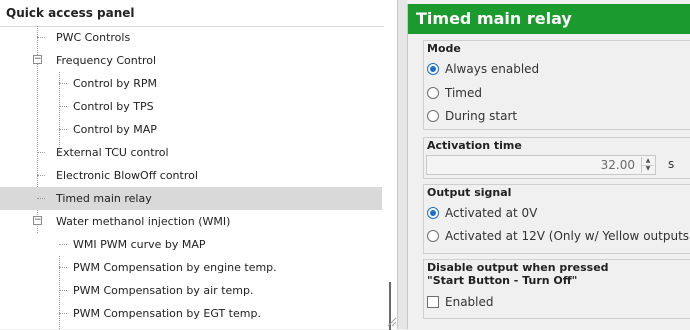 Image resolution: width=690 pixels, height=330 pixels. Describe the element at coordinates (191, 106) in the screenshot. I see `tree-item-control-by-tps: Control by TPS` at that location.